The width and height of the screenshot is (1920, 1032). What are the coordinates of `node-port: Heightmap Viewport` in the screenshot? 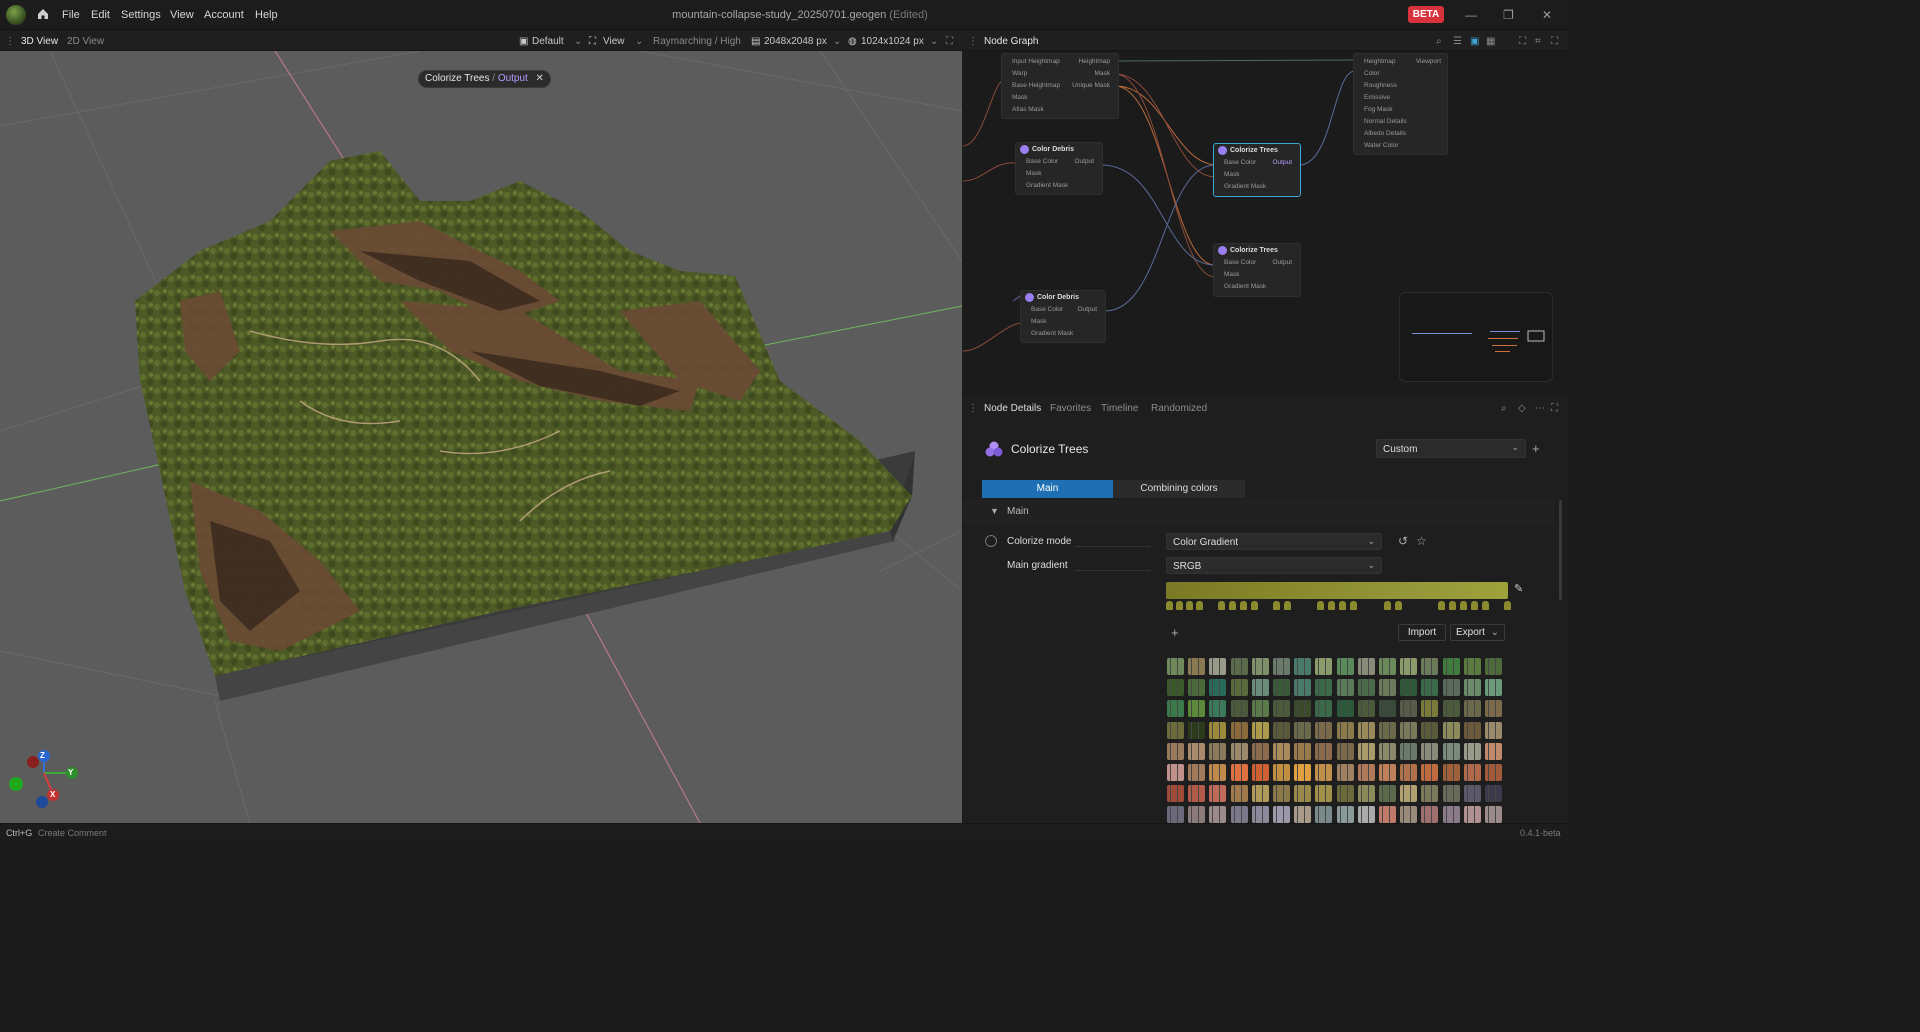 It's located at (1400, 62).